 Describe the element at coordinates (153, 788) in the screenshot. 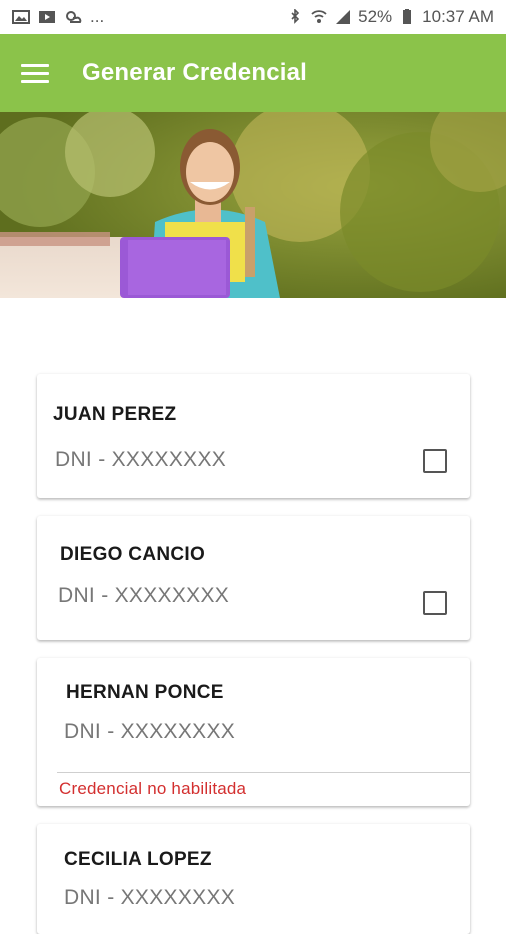

I see `credential-disabled-message: Credencial no habilitada` at that location.